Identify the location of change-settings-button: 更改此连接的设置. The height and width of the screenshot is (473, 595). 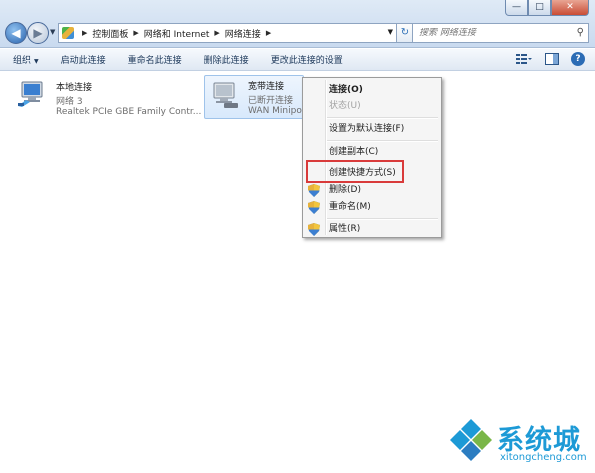
(307, 59).